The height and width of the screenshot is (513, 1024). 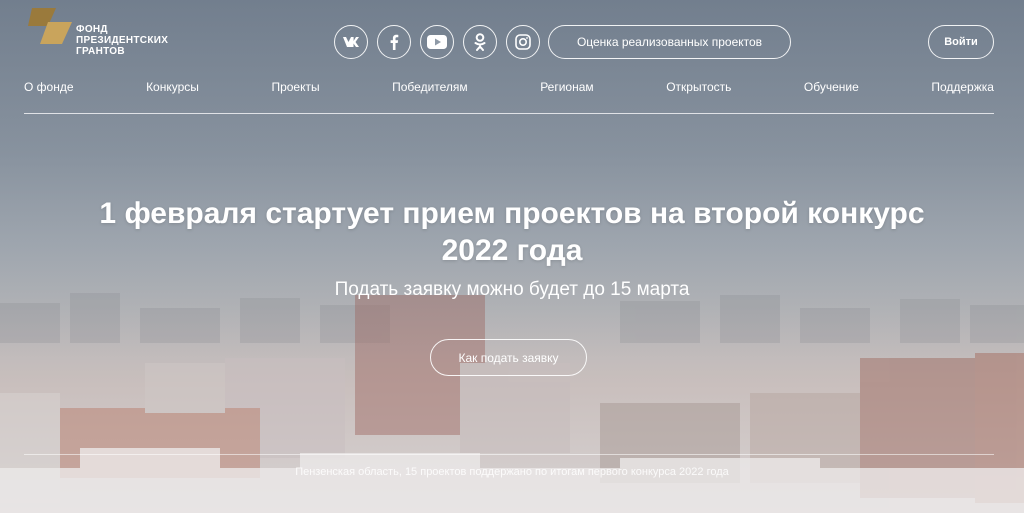 What do you see at coordinates (49, 87) in the screenshot?
I see `nav-item-about: О фонде` at bounding box center [49, 87].